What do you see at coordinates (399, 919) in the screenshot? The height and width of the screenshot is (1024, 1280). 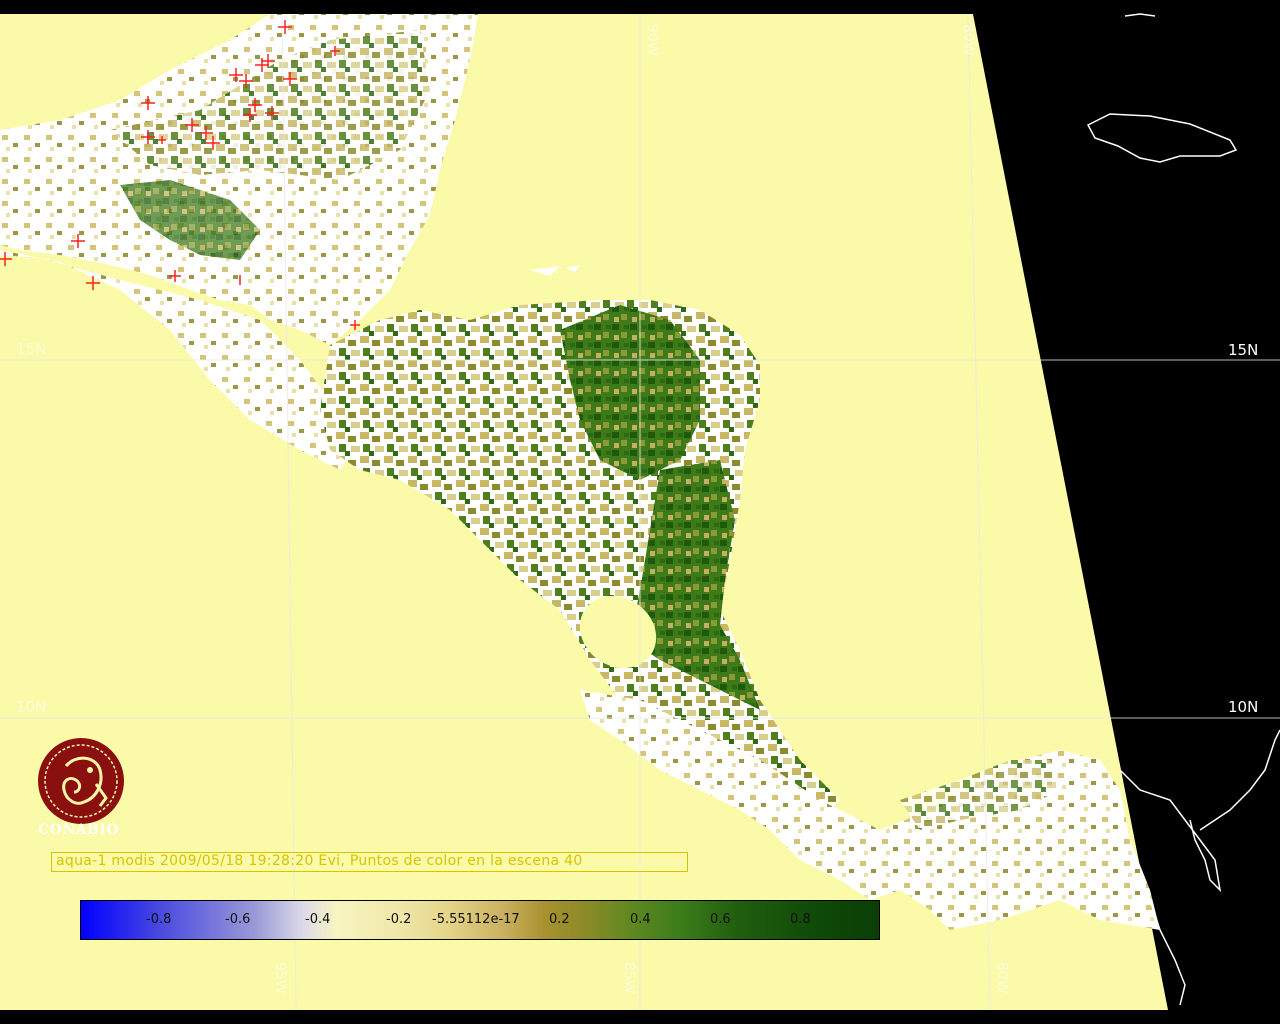 I see `colorbar-tick: -0.2` at bounding box center [399, 919].